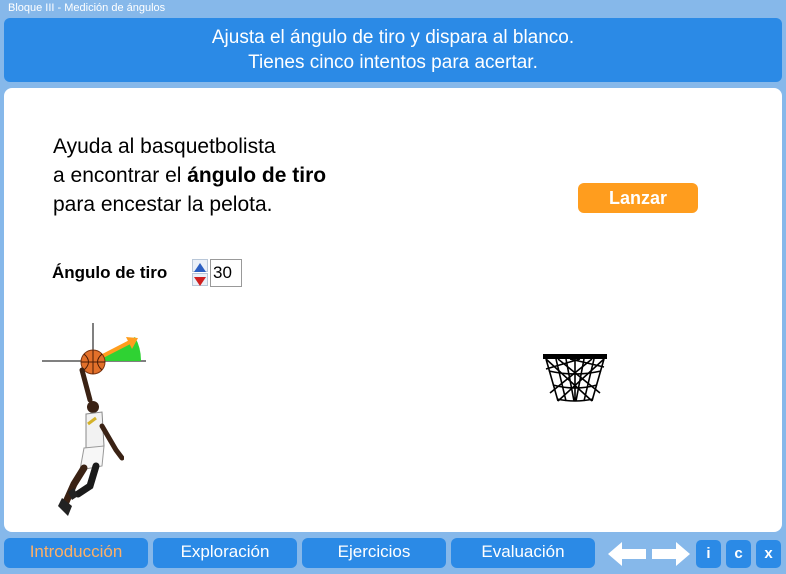  What do you see at coordinates (226, 273) in the screenshot?
I see `angle-input` at bounding box center [226, 273].